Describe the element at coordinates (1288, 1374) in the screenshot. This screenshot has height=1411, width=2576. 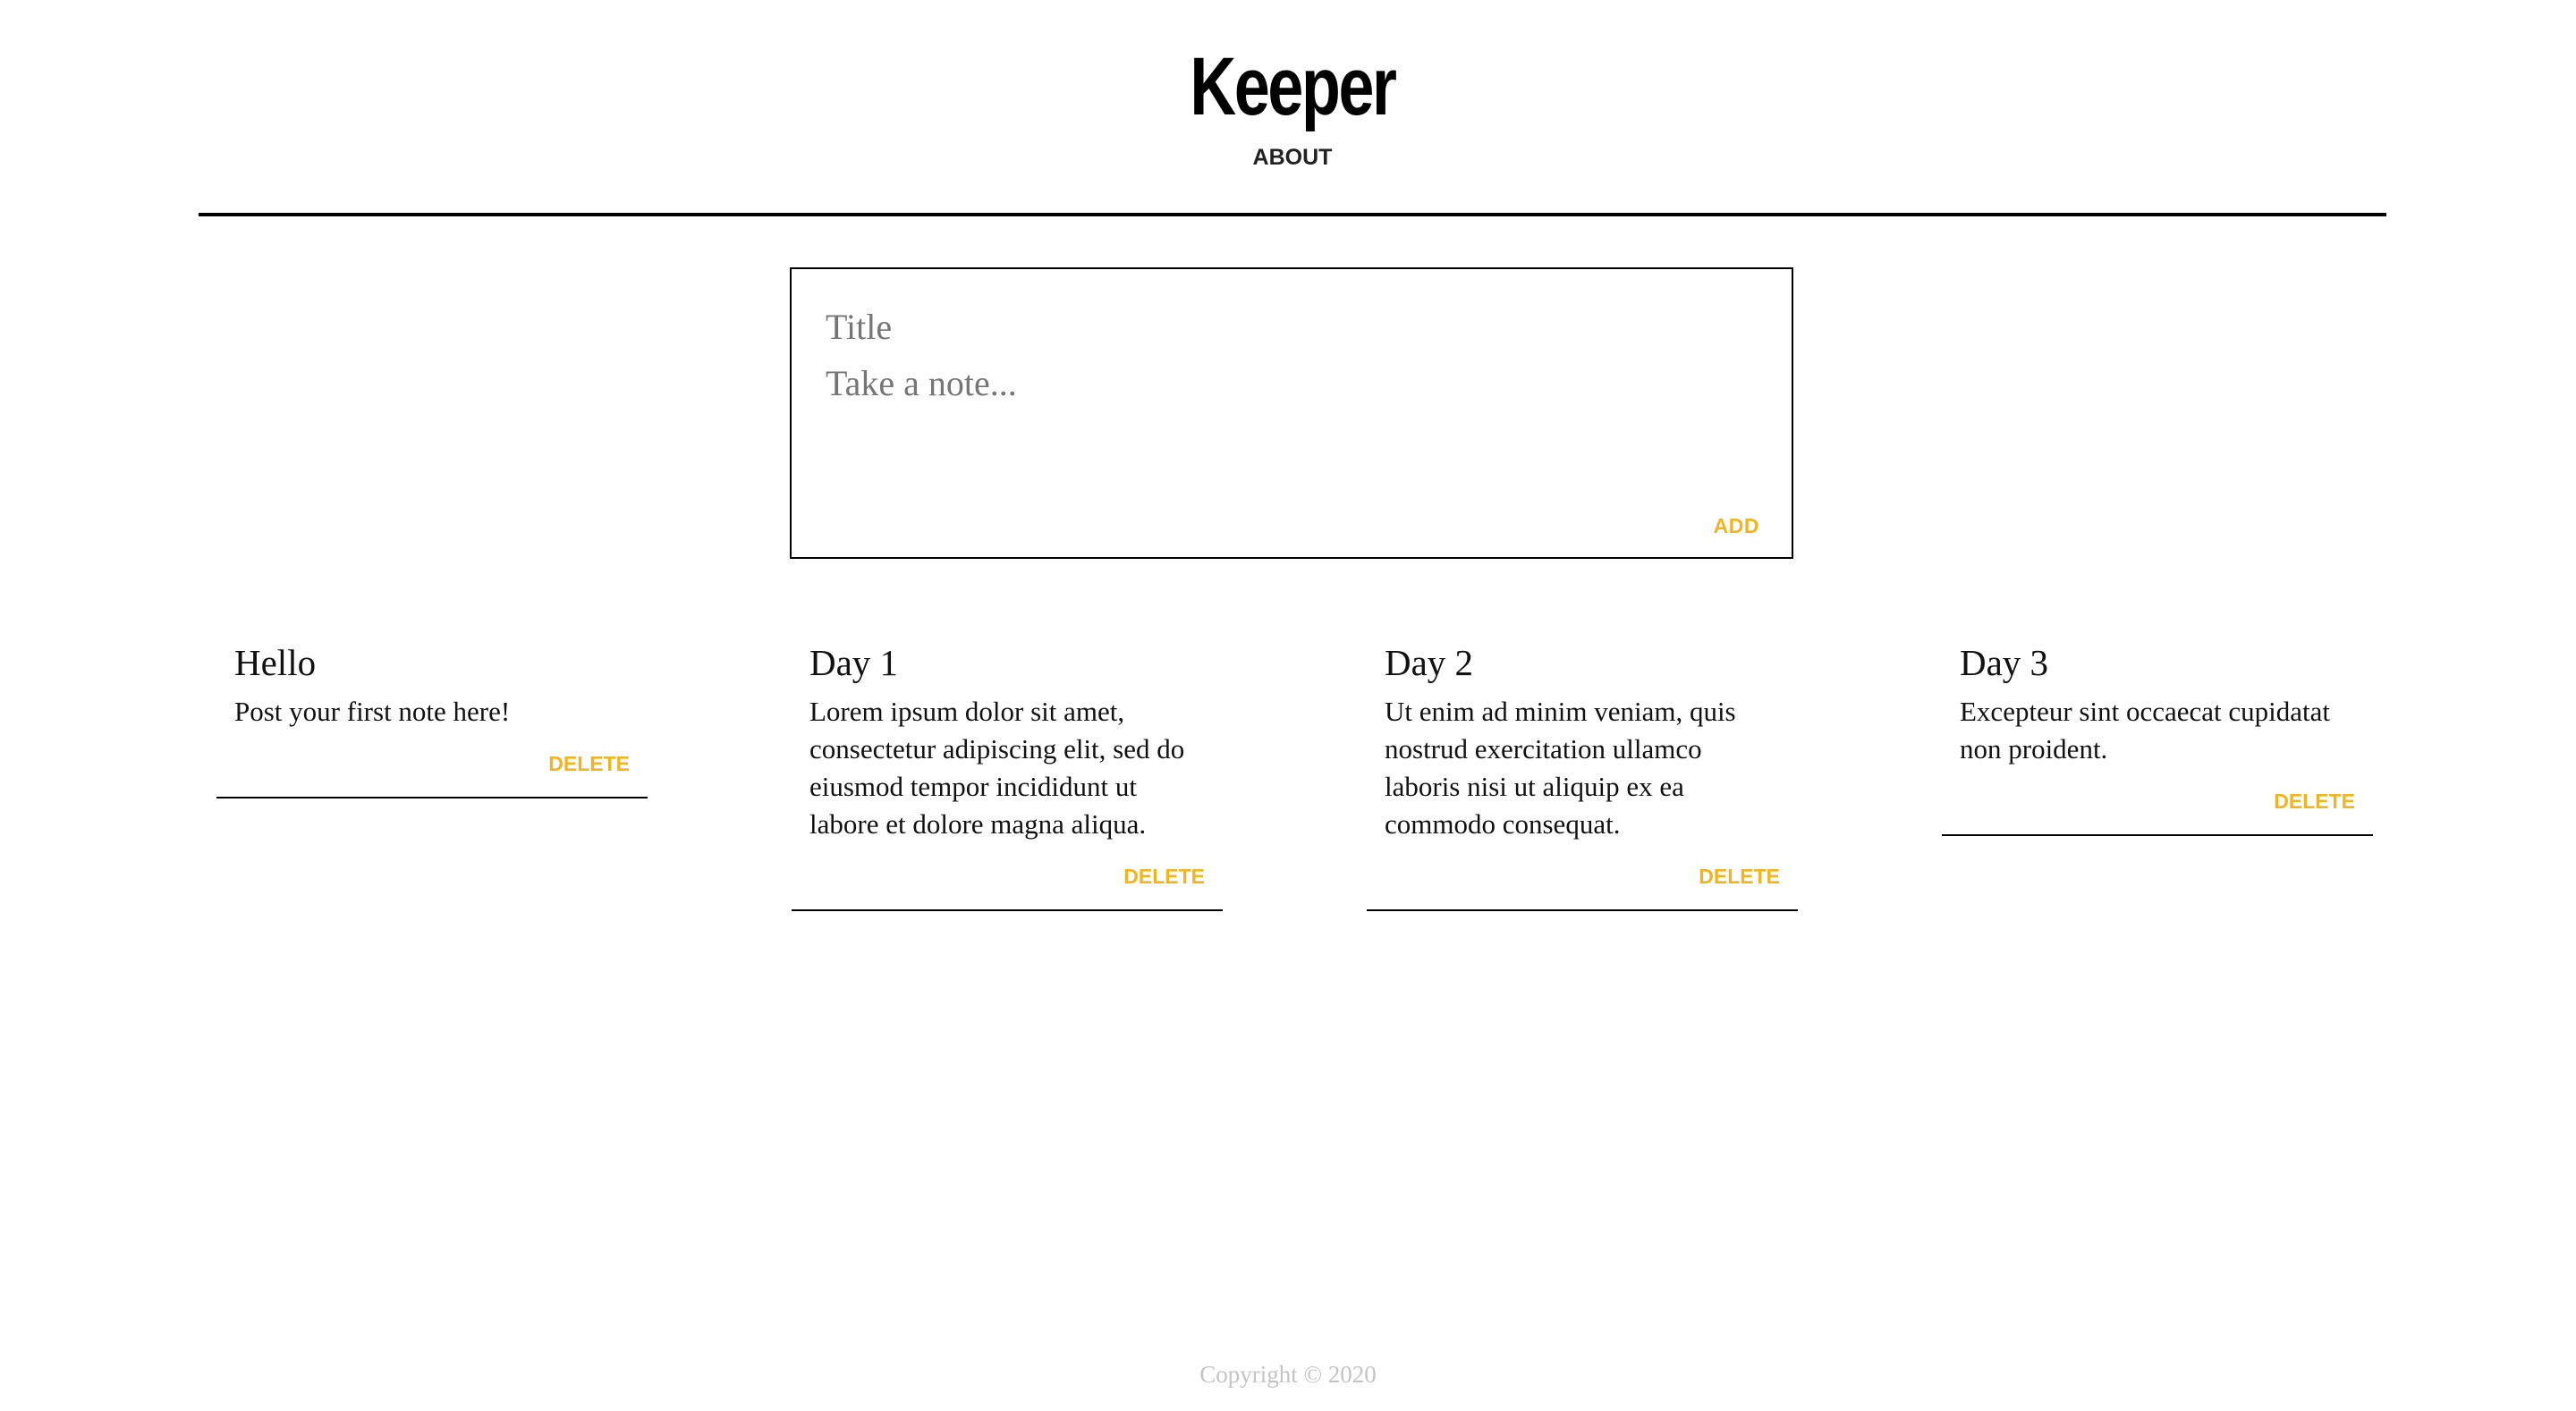
I see `footer-copyright: Copyright © 2020` at that location.